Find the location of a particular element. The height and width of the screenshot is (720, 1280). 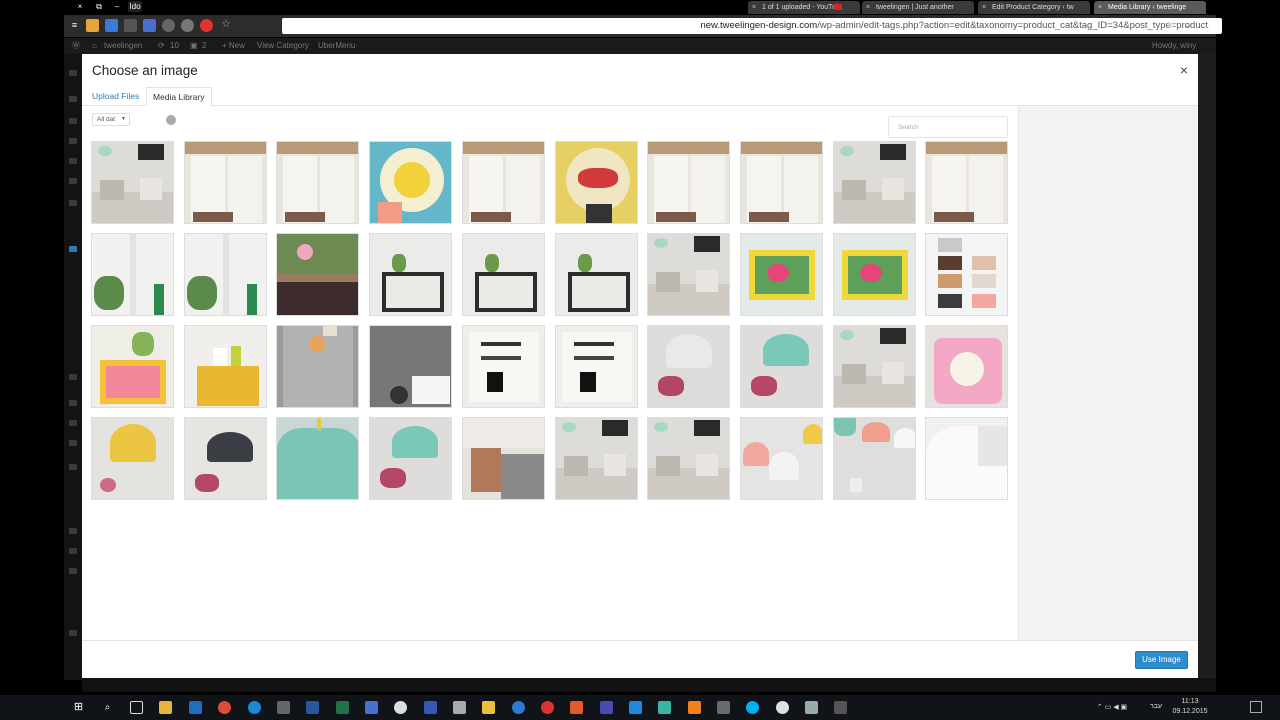

calculator-icon is located at coordinates (459, 707).